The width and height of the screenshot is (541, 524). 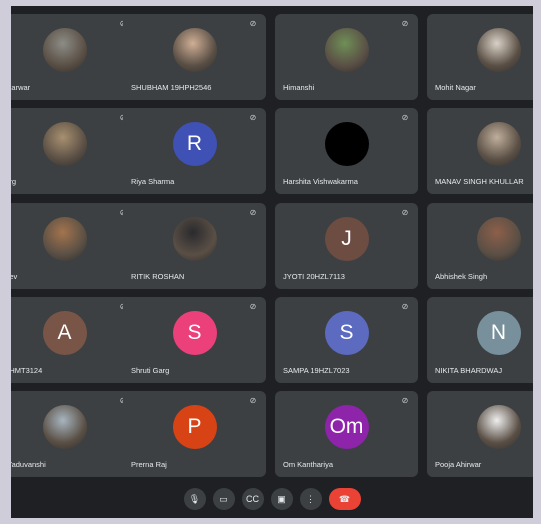 I want to click on participant-tile: ⊘ Om Om Kanthariya, so click(x=346, y=434).